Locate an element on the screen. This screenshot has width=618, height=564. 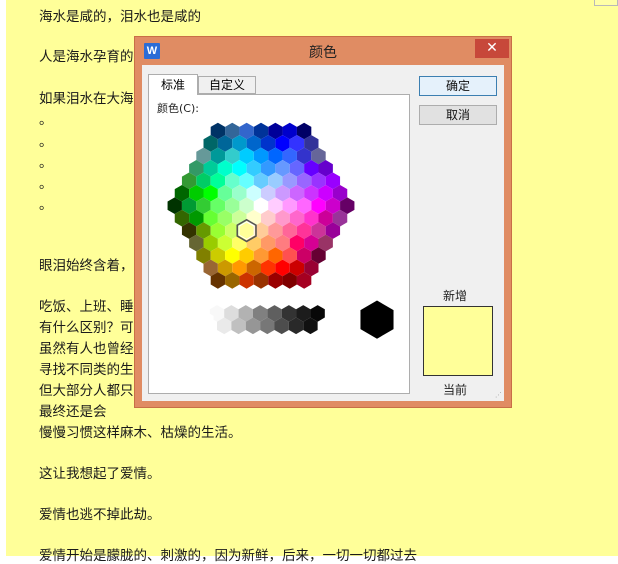
dialog-titlebar: W 颜色 ✕ is located at coordinates (323, 50).